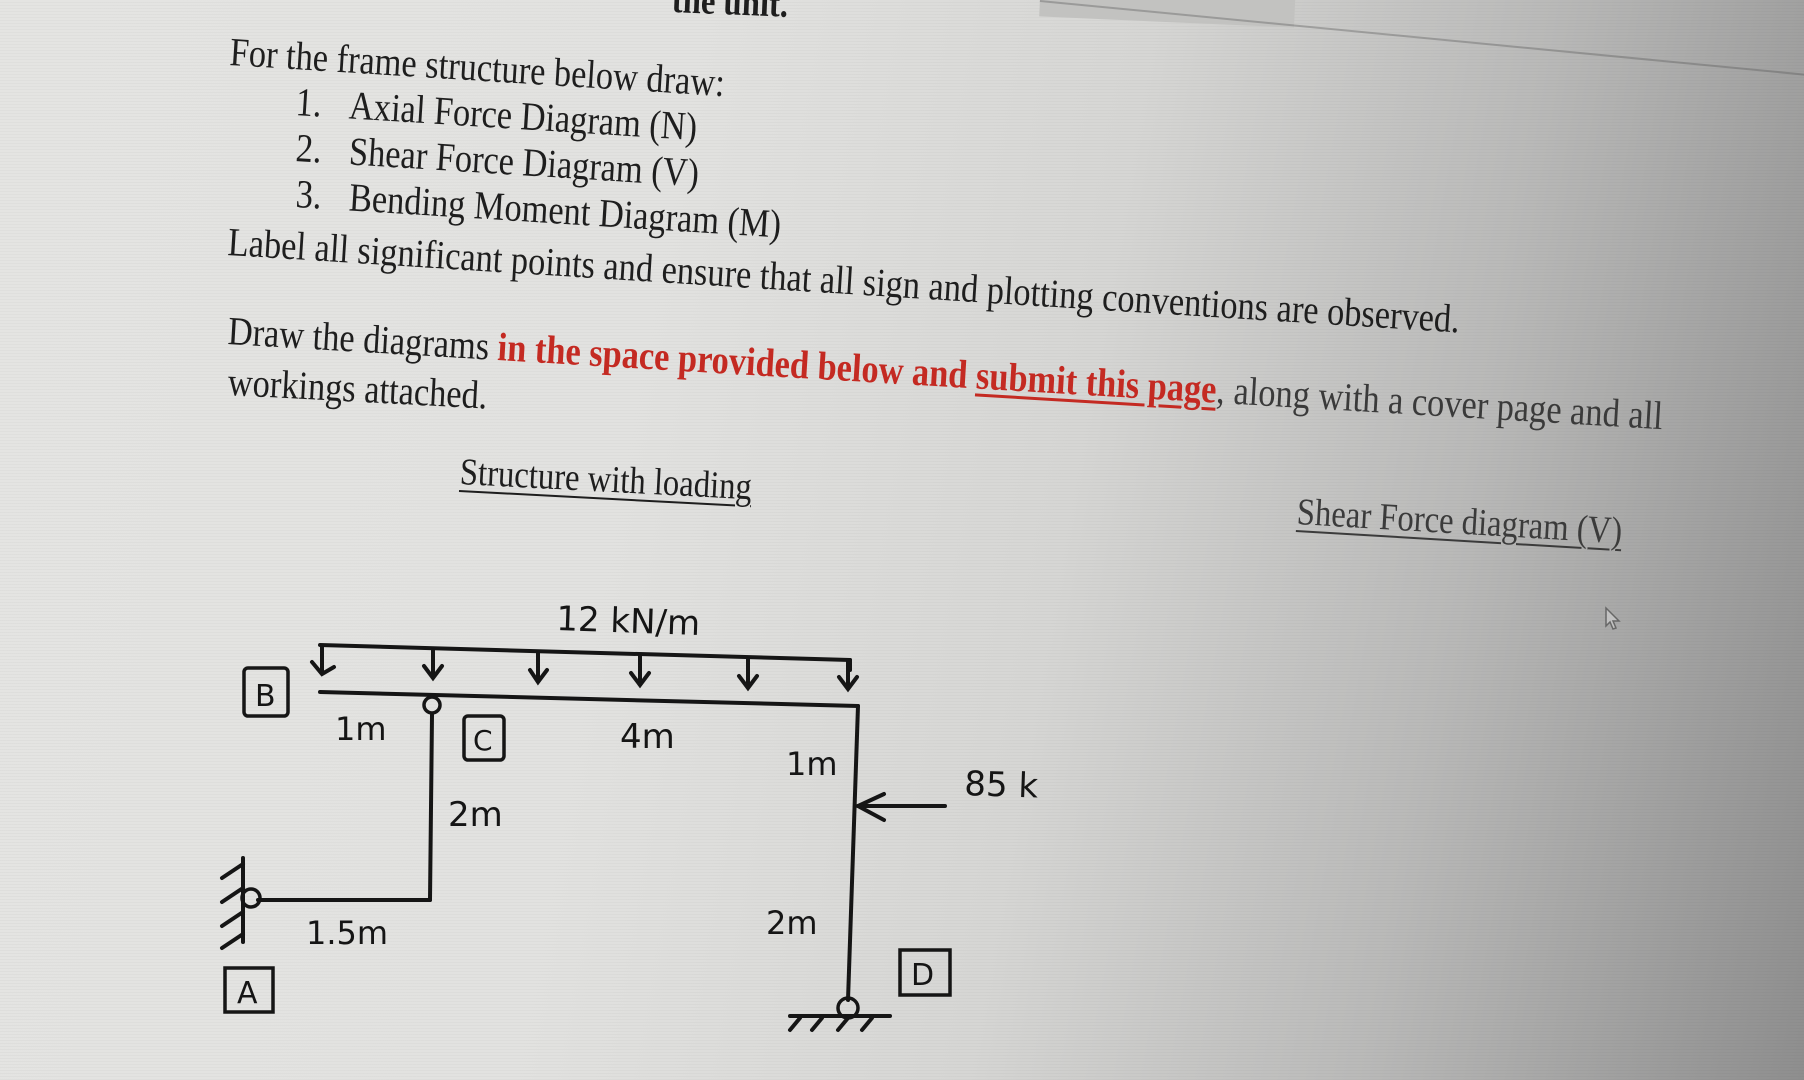  What do you see at coordinates (831, 1024) in the screenshot?
I see `ground-hatch` at bounding box center [831, 1024].